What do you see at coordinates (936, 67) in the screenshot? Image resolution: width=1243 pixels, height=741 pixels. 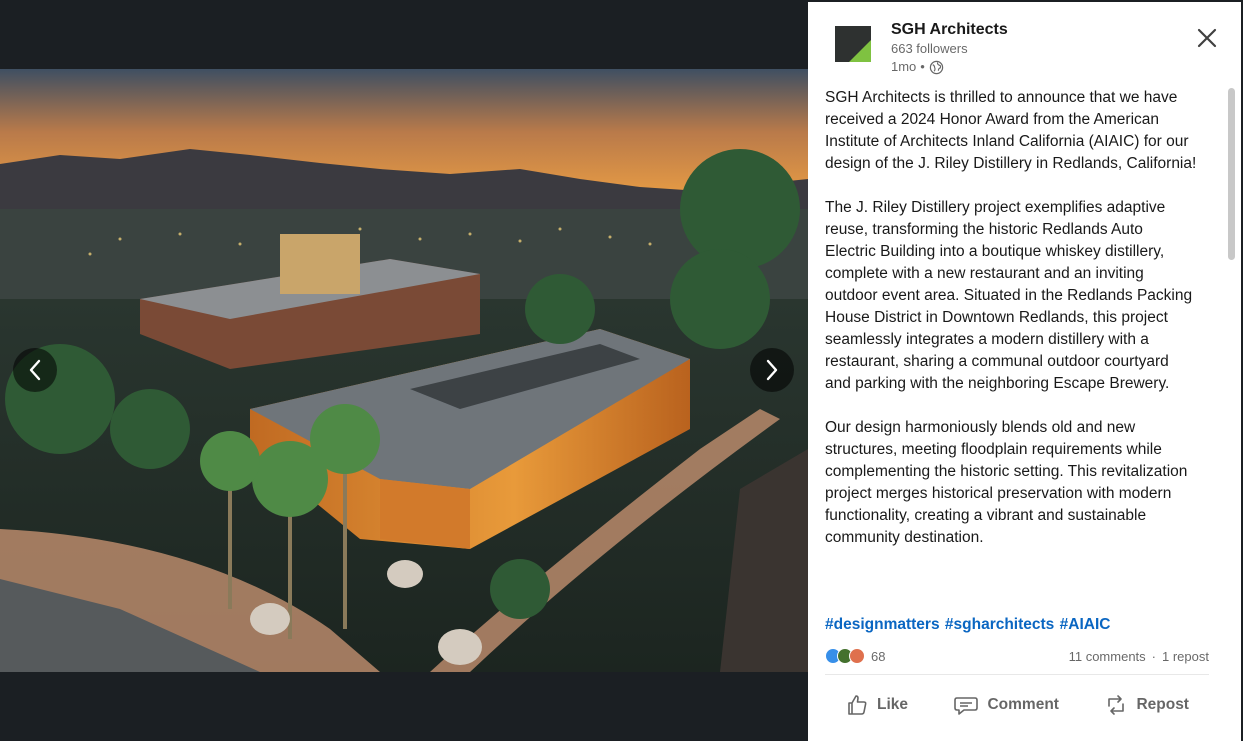 I see `globe-icon` at bounding box center [936, 67].